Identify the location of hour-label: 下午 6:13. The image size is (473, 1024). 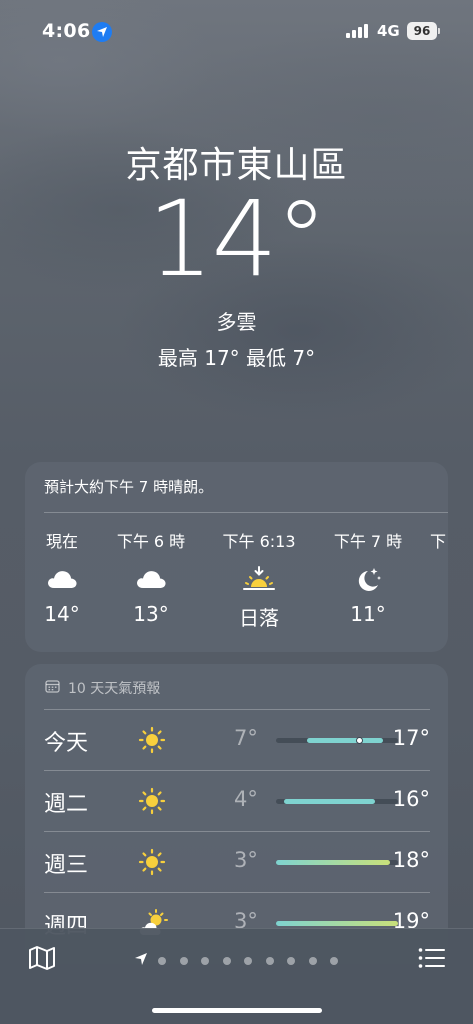
(259, 541).